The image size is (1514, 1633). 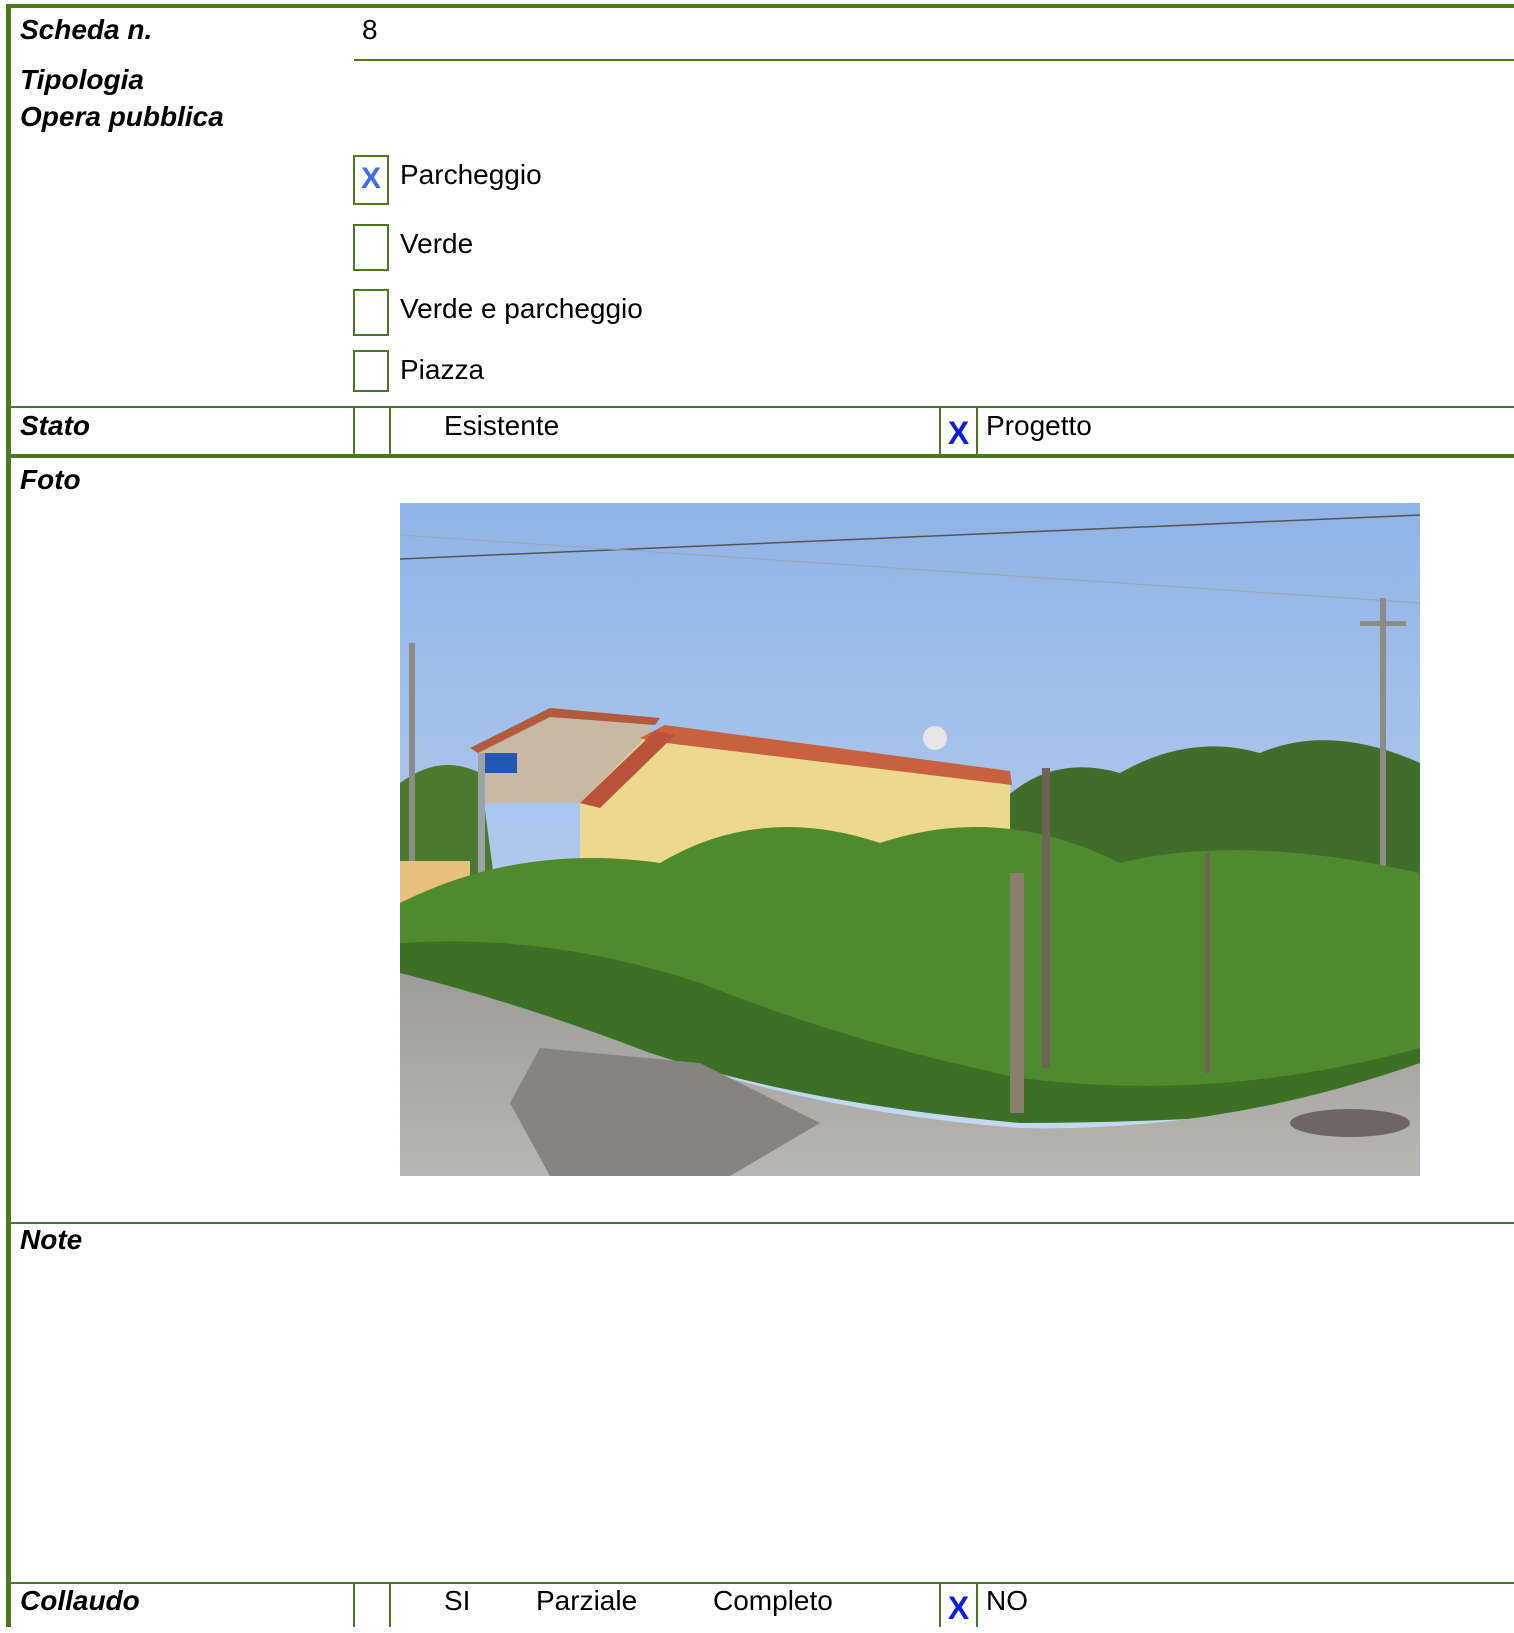 I want to click on parcheggio-label: Parcheggio, so click(x=471, y=174).